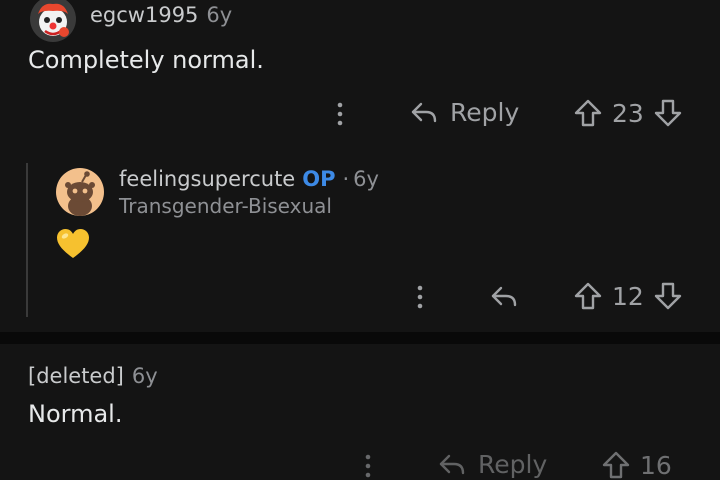 The height and width of the screenshot is (480, 720). I want to click on user-flair: Transgender-Bisexual, so click(225, 206).